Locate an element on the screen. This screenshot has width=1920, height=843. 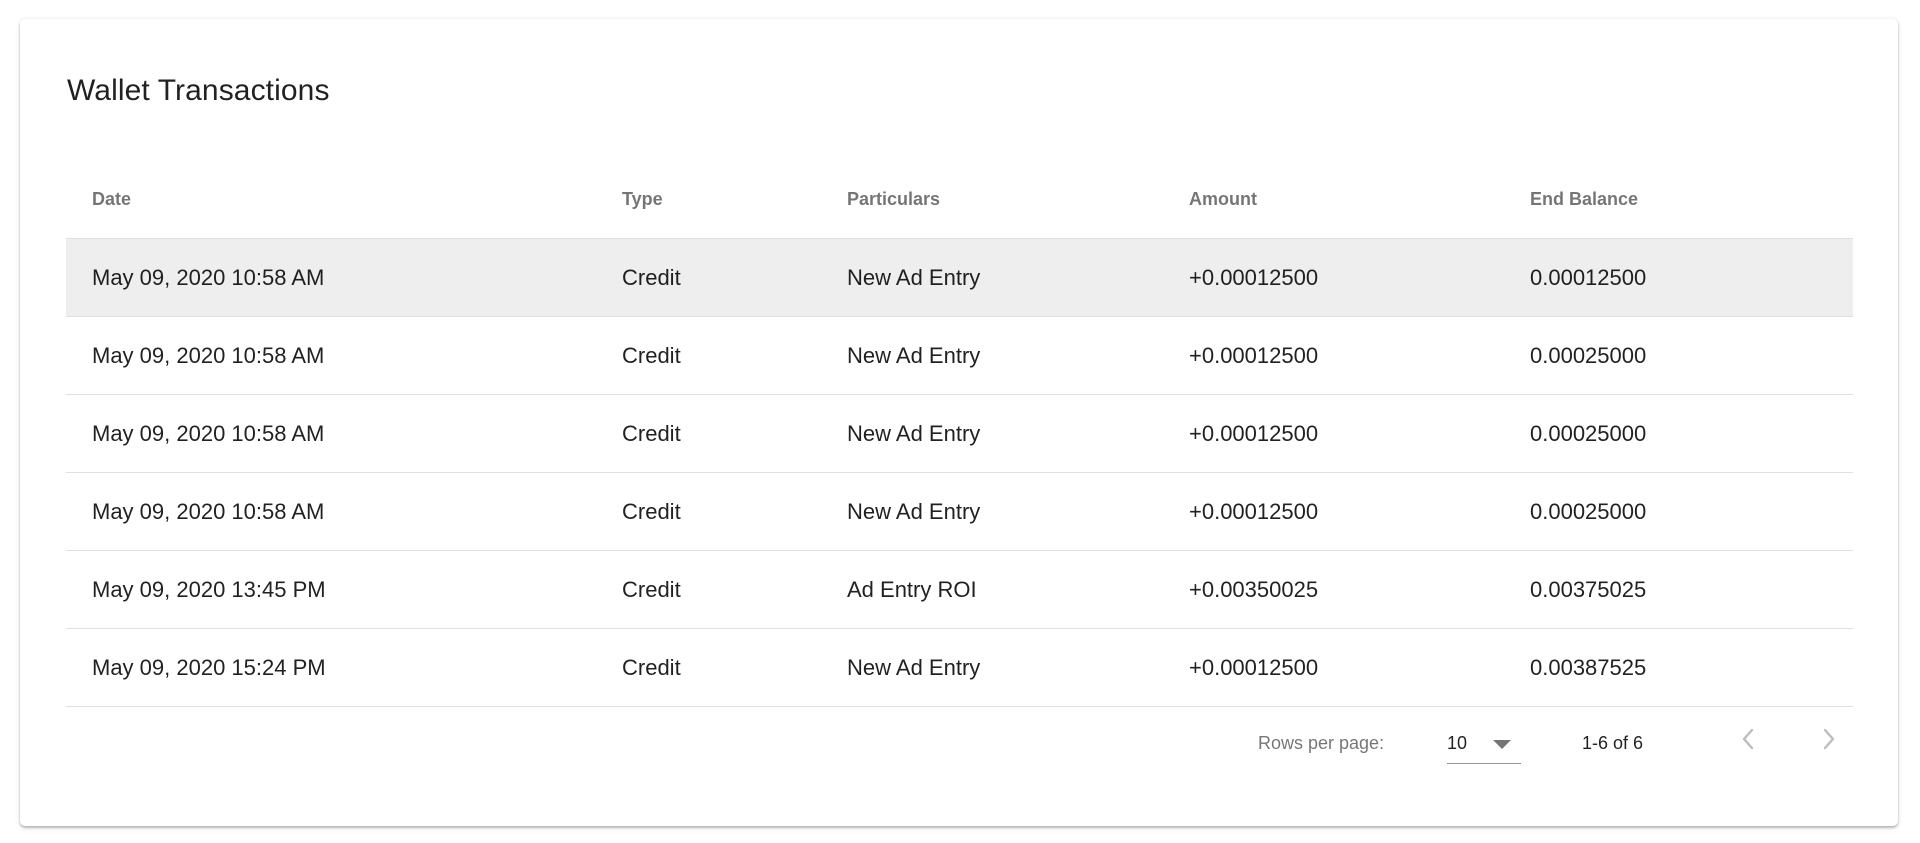
previous-page-button is located at coordinates (1748, 739).